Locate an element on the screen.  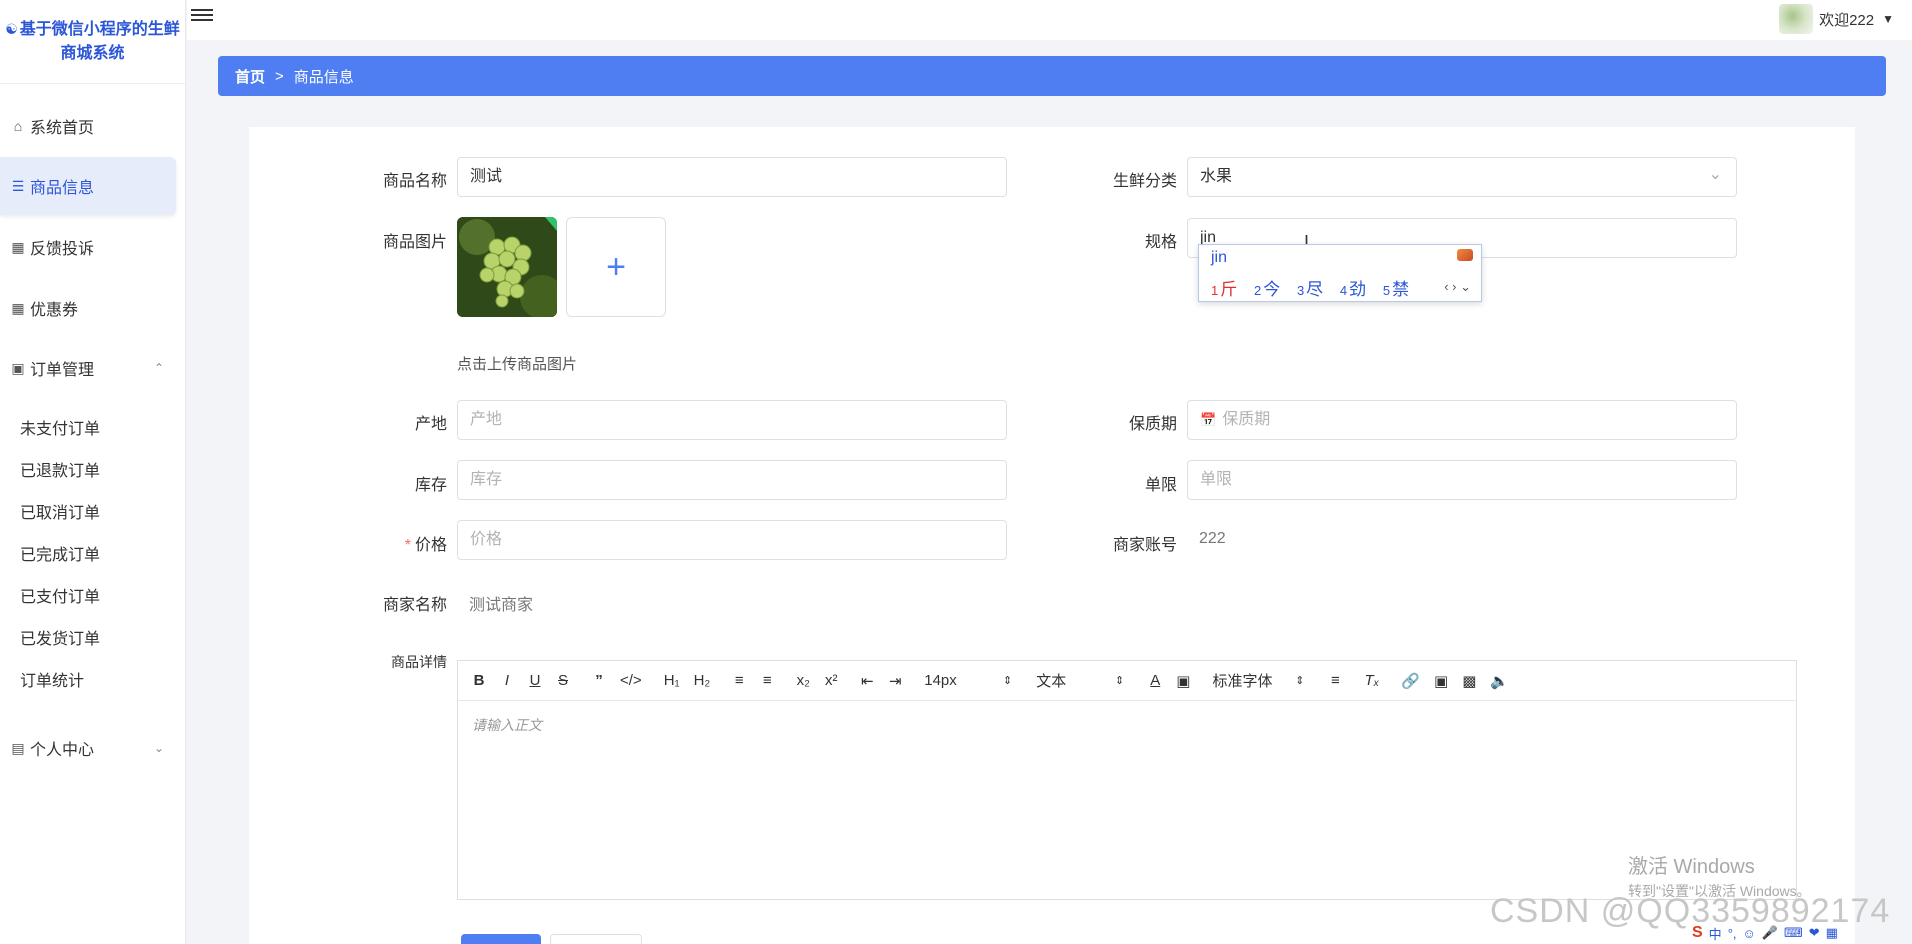
bold-icon: B is located at coordinates (479, 680).